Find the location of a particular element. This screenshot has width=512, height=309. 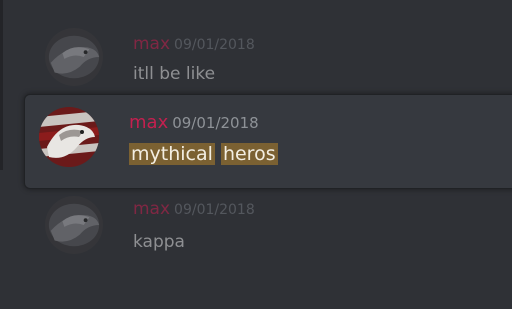

message-content: mythical heros is located at coordinates (203, 154).